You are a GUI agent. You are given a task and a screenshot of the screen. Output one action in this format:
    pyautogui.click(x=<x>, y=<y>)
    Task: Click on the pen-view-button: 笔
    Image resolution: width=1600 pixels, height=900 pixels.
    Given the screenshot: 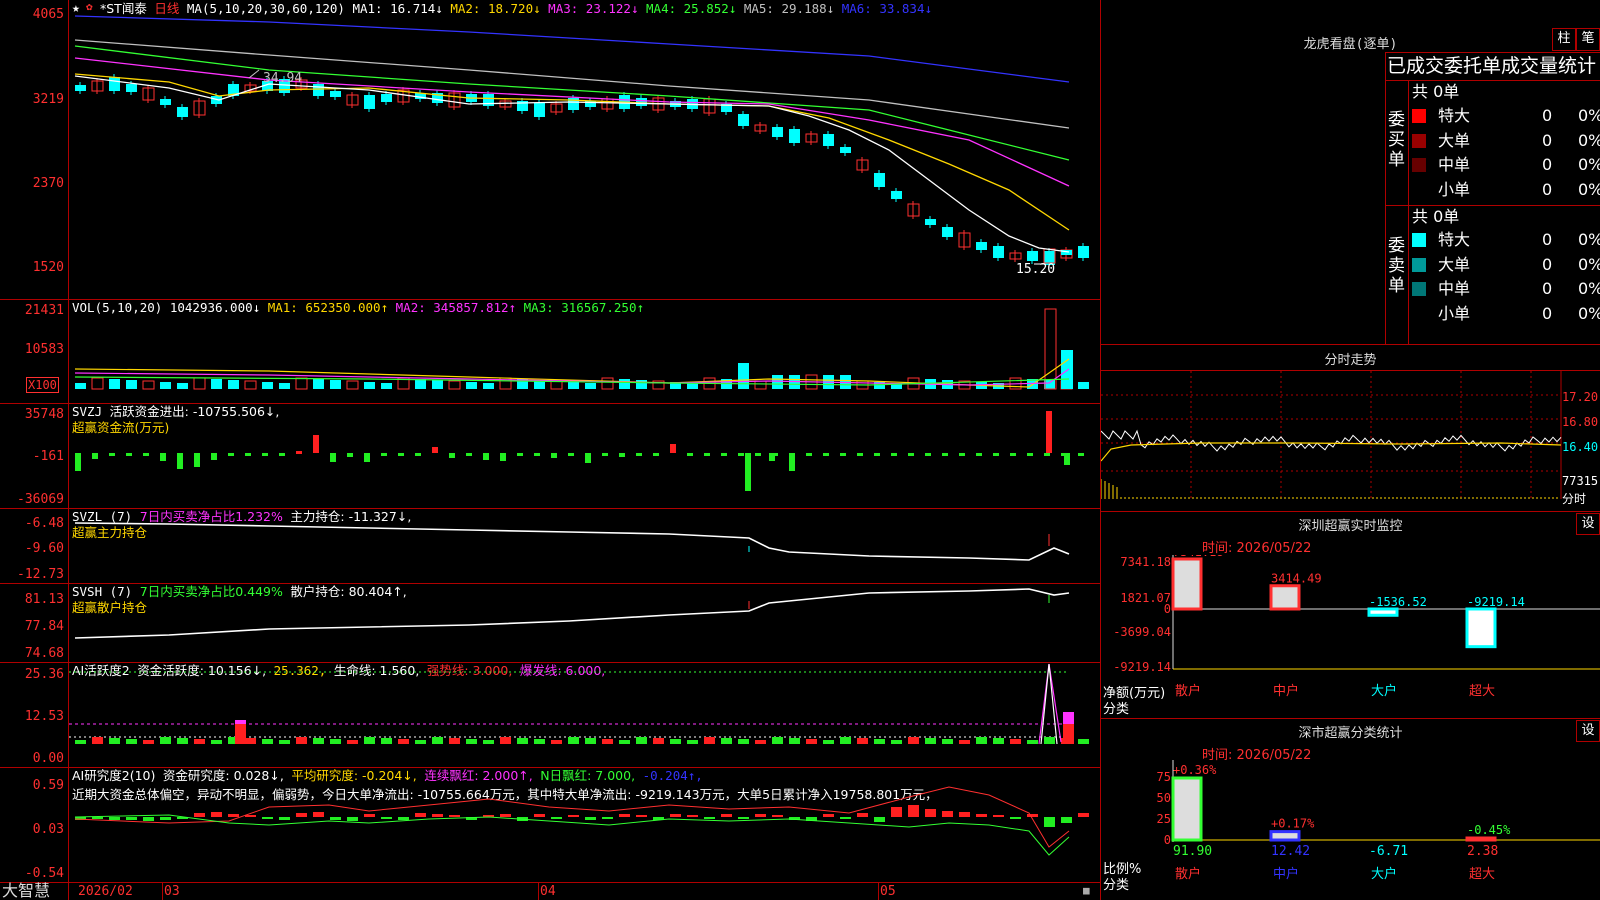 What is the action you would take?
    pyautogui.click(x=1588, y=39)
    